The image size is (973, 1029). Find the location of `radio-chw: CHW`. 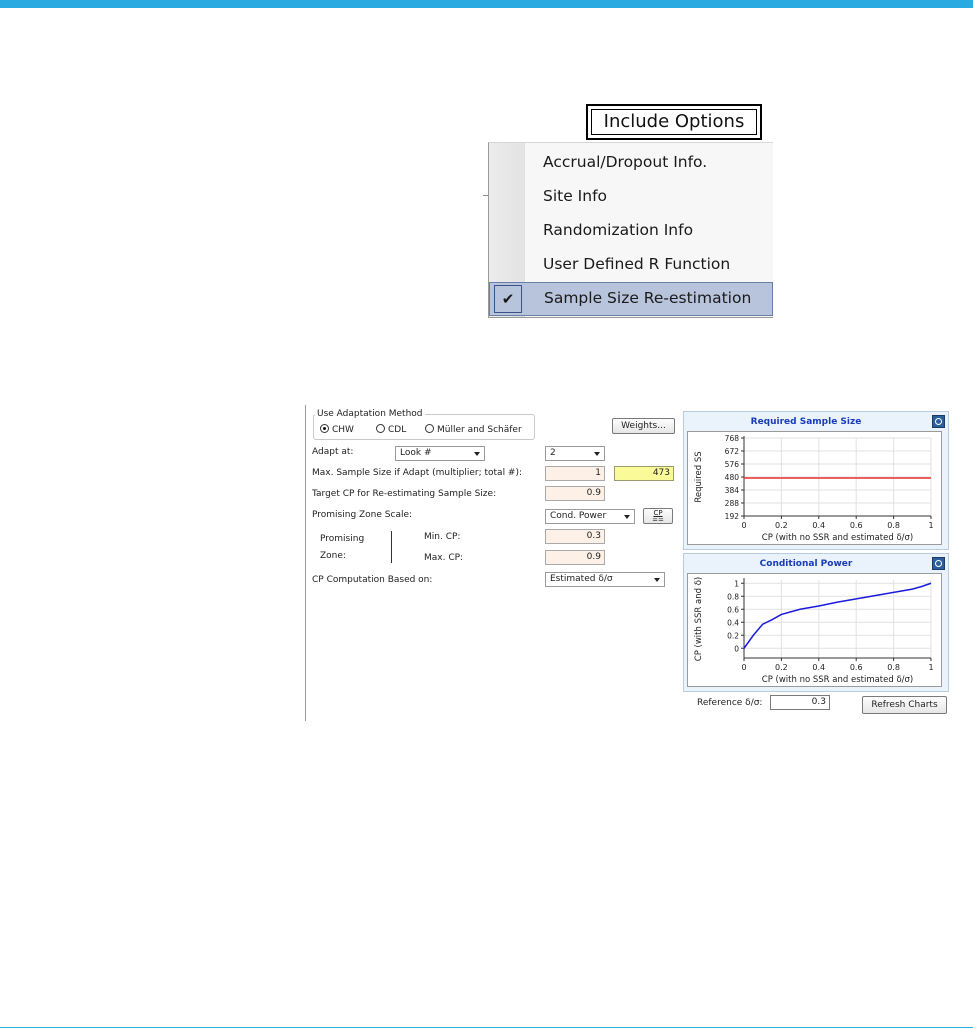

radio-chw: CHW is located at coordinates (337, 429).